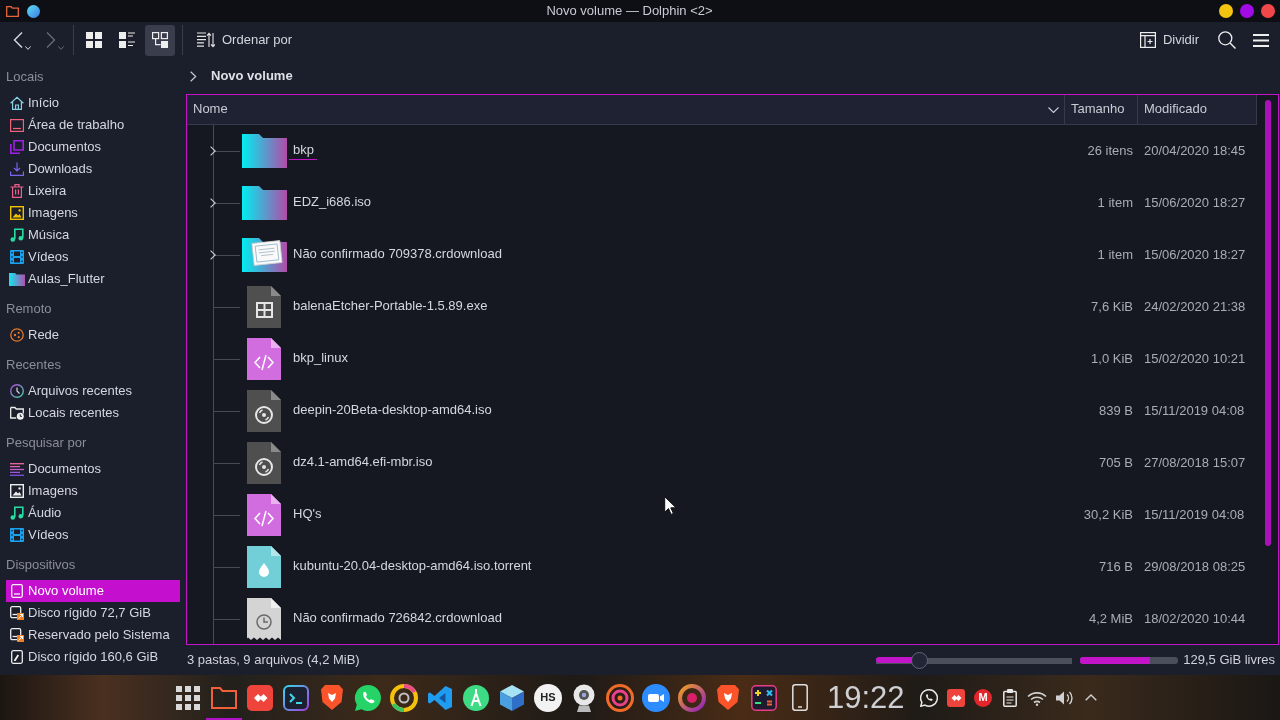 This screenshot has height=720, width=1280. What do you see at coordinates (1268, 11) in the screenshot?
I see `close-button` at bounding box center [1268, 11].